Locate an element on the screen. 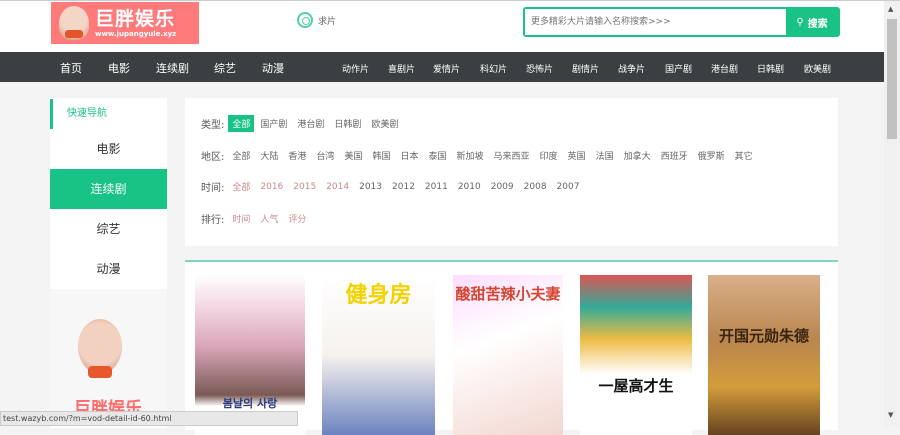 This screenshot has width=900, height=435. filter-option: 2012 is located at coordinates (403, 187).